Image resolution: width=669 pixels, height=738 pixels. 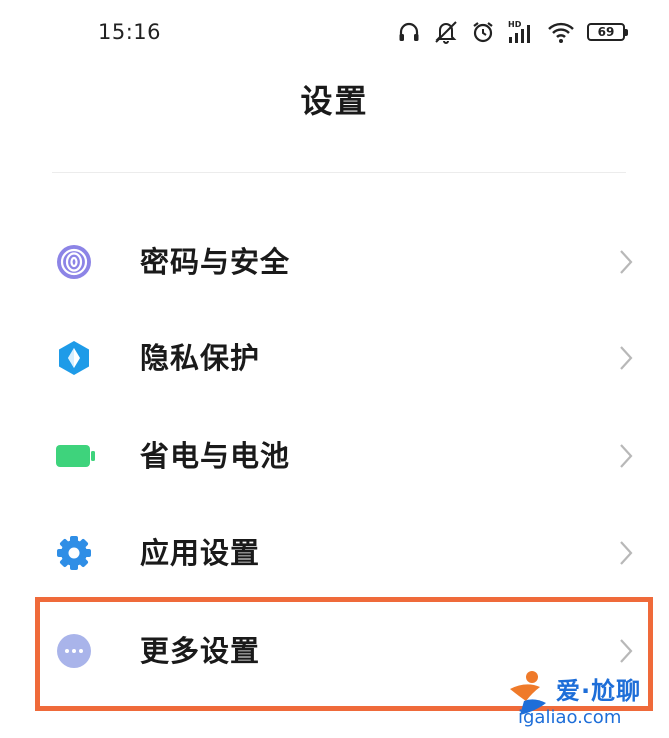 I want to click on mute-icon, so click(x=446, y=32).